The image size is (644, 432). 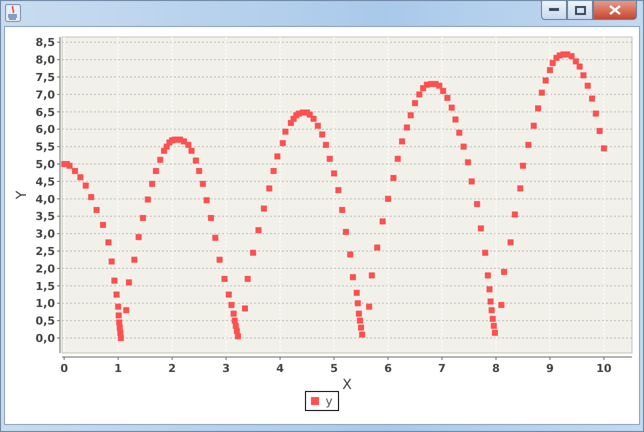 What do you see at coordinates (172, 368) in the screenshot?
I see `tick-label: 2` at bounding box center [172, 368].